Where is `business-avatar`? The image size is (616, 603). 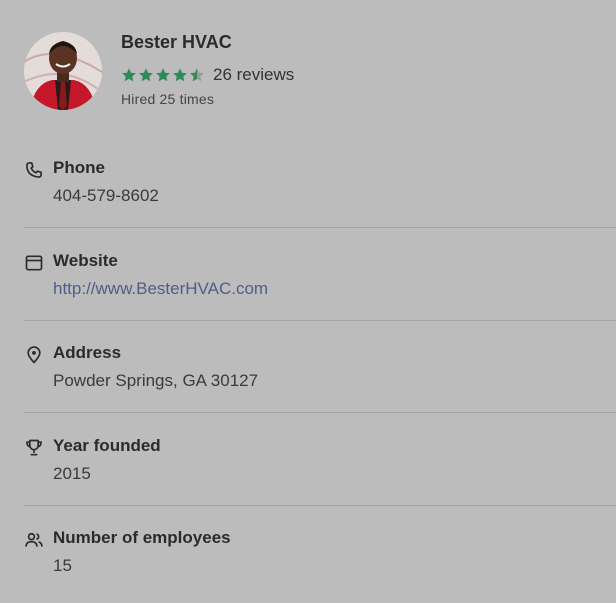 business-avatar is located at coordinates (63, 71).